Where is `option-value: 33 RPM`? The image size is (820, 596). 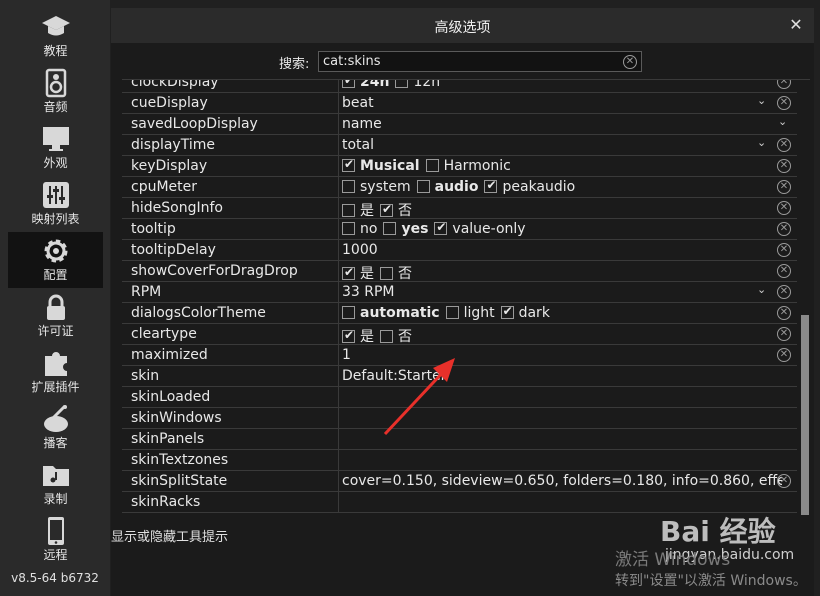 option-value: 33 RPM is located at coordinates (562, 292).